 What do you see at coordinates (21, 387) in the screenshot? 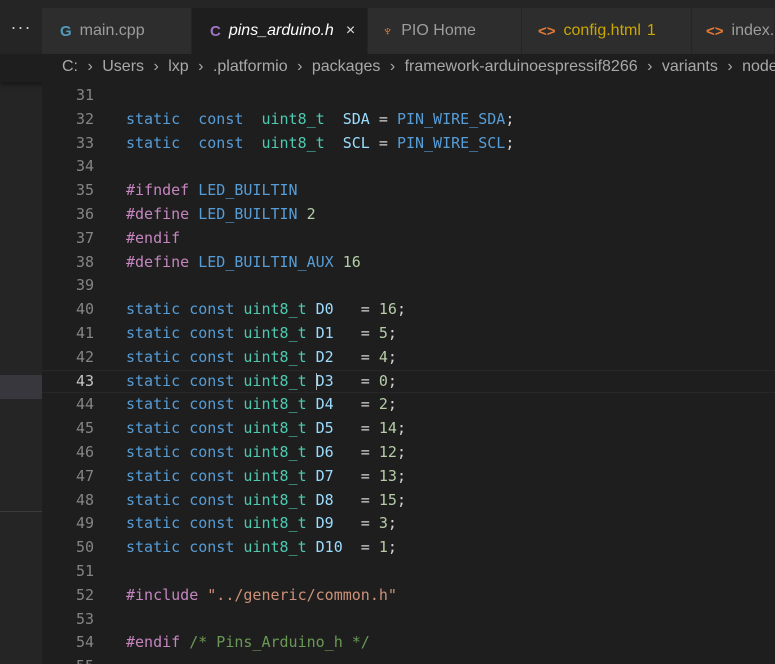
I see `side-panel-selection` at bounding box center [21, 387].